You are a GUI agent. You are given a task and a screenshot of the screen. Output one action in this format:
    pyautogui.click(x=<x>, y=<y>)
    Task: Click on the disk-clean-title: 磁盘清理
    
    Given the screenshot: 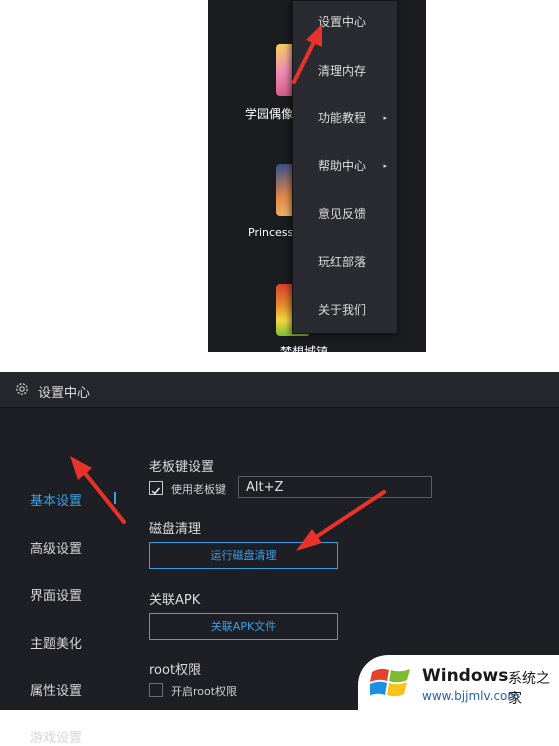 What is the action you would take?
    pyautogui.click(x=175, y=529)
    